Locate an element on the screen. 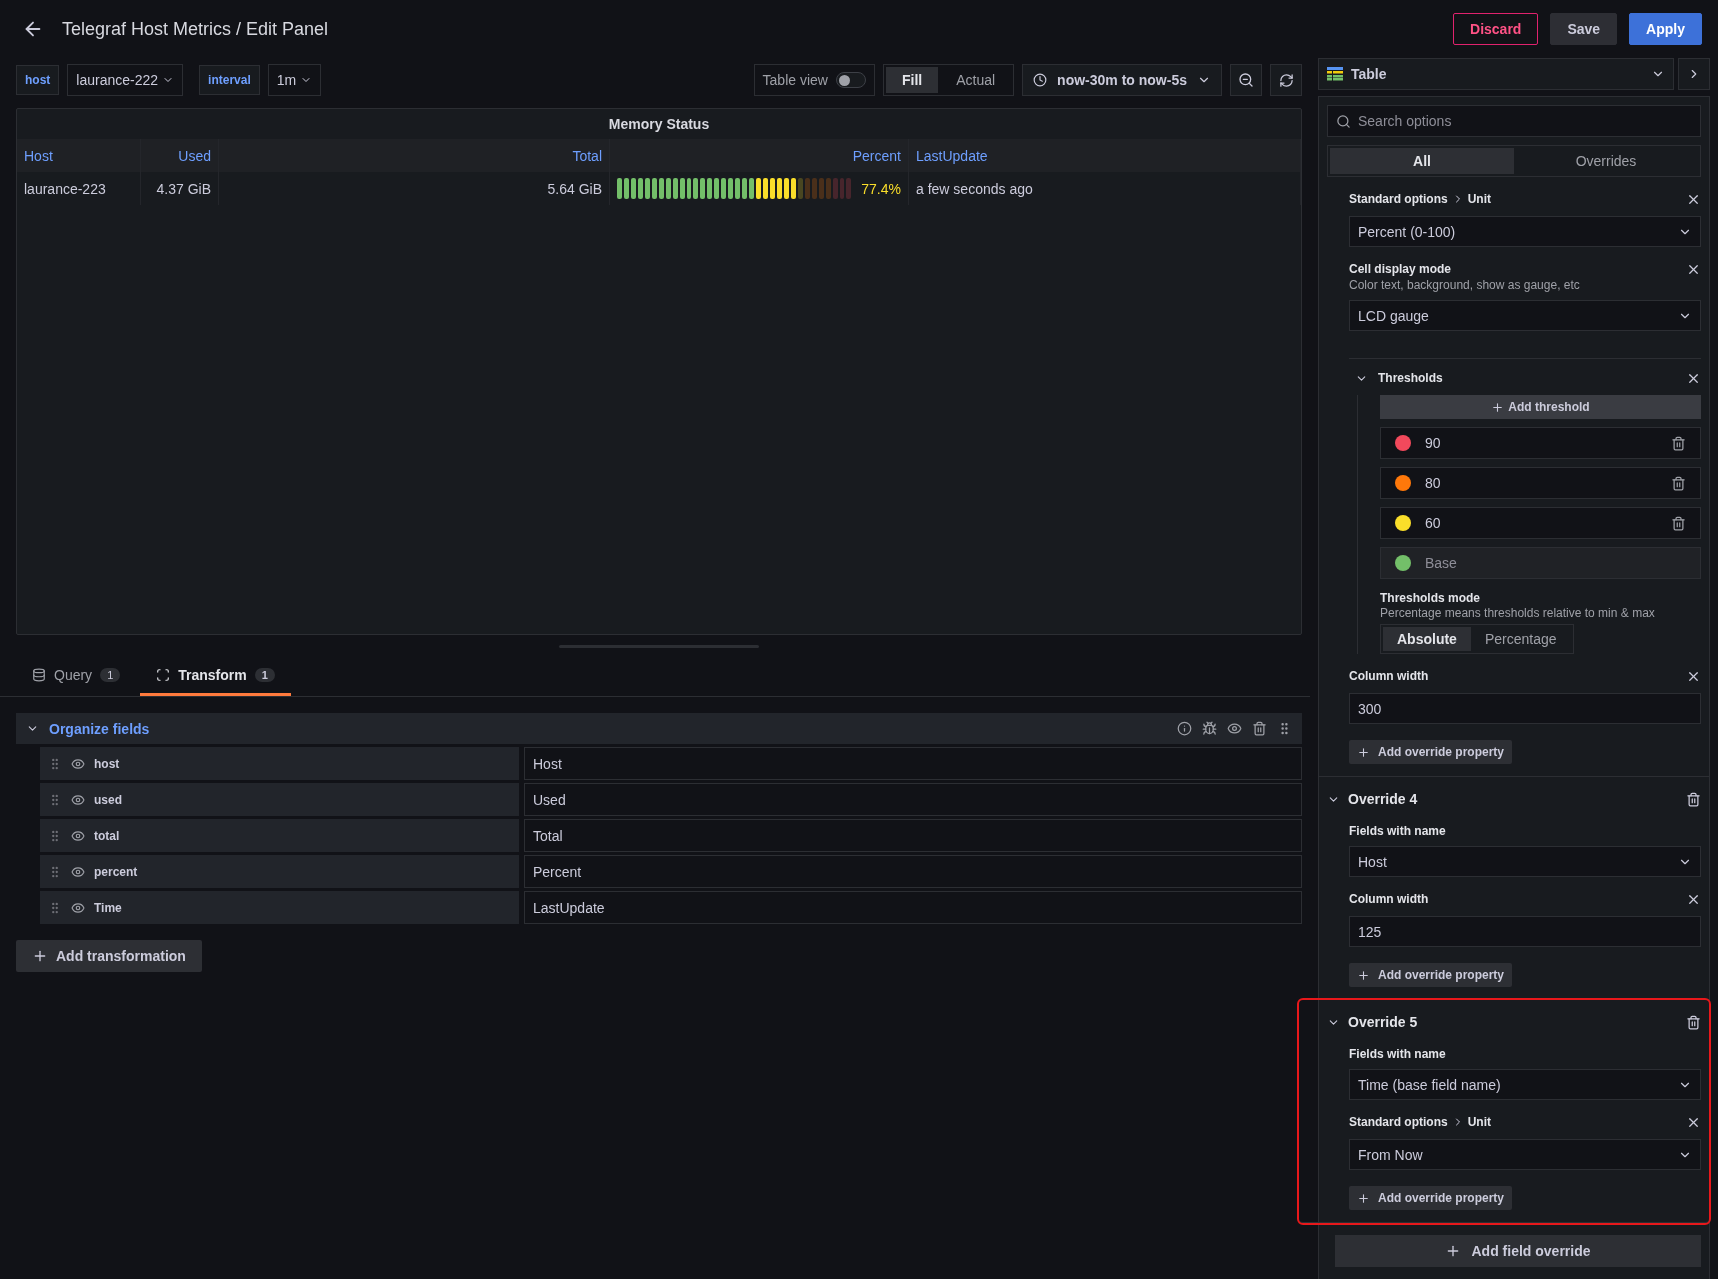 This screenshot has height=1279, width=1718. input-field: 300 is located at coordinates (1525, 708).